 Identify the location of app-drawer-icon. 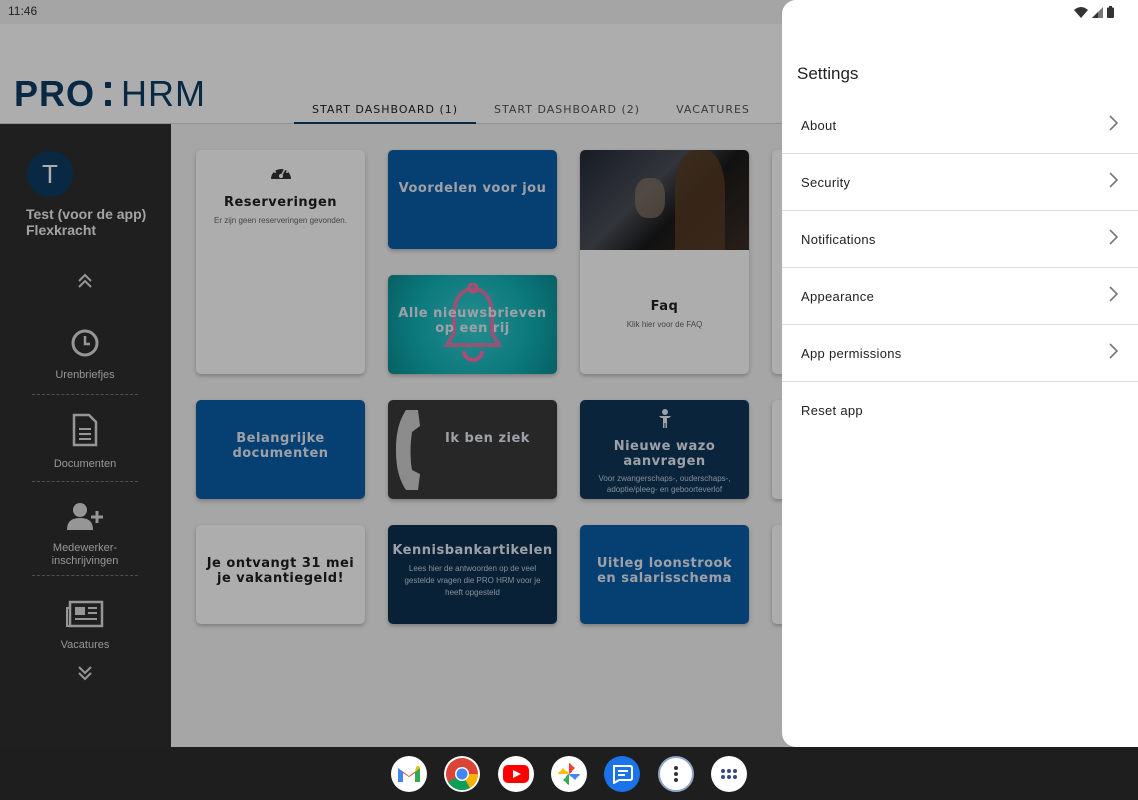
(729, 774).